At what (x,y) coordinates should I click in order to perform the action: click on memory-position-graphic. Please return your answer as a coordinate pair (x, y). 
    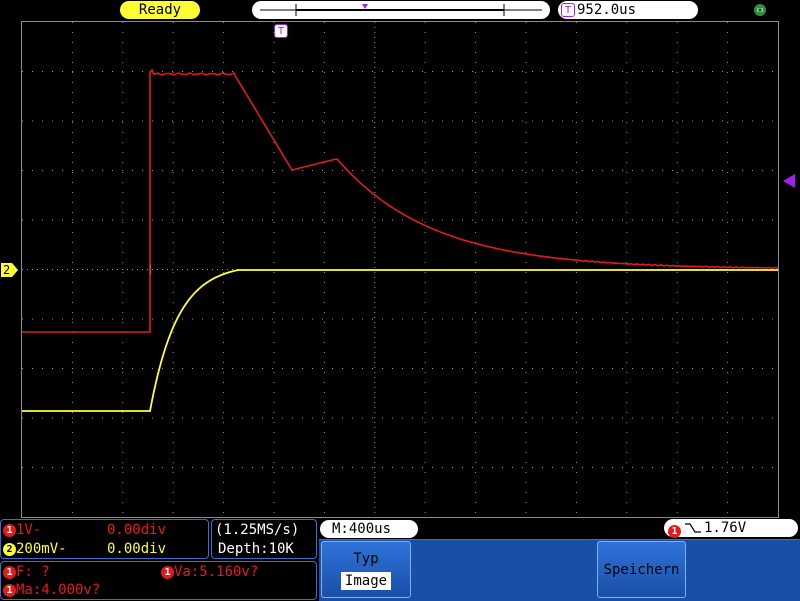
    Looking at the image, I should click on (401, 10).